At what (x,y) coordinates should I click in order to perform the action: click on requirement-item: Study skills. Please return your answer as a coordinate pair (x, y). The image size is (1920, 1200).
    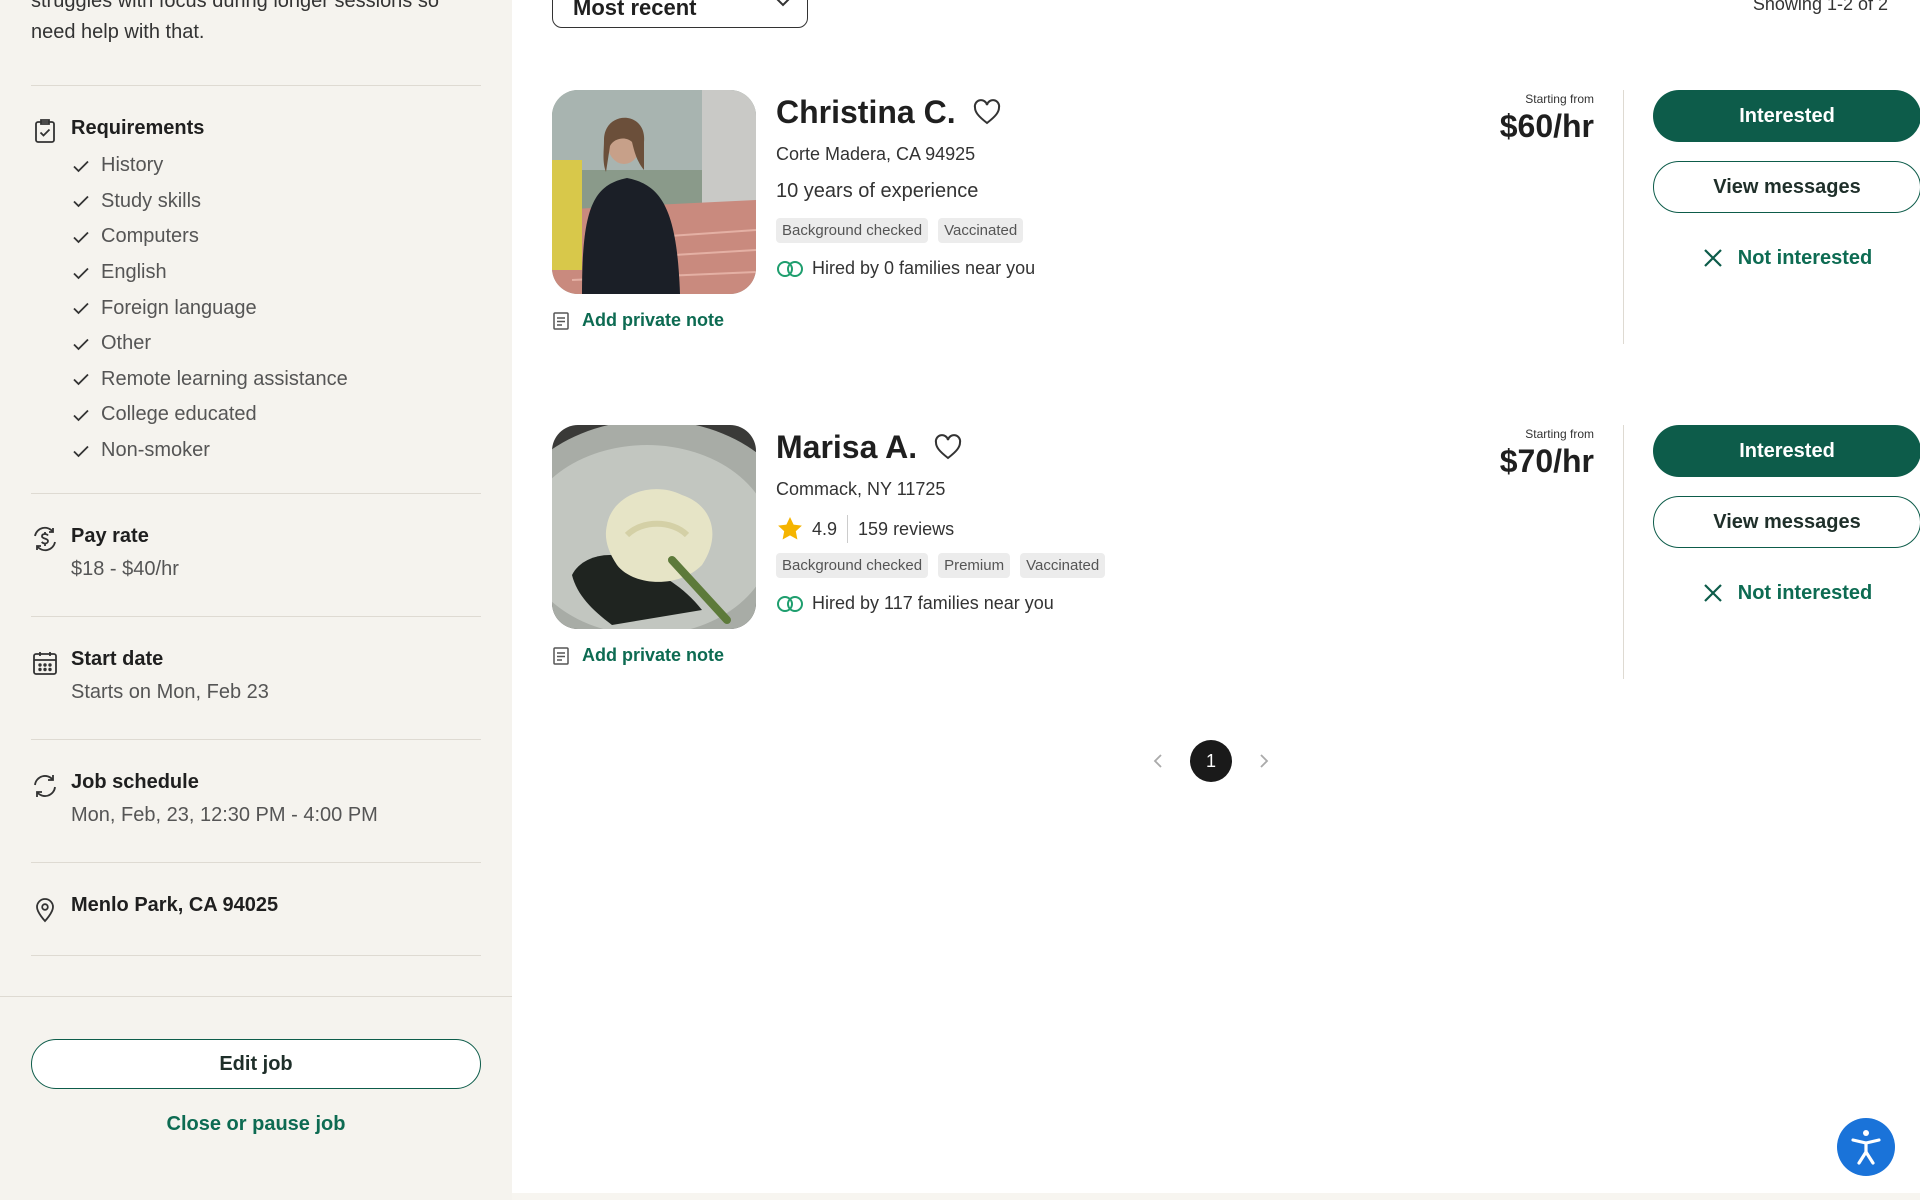
    Looking at the image, I should click on (209, 202).